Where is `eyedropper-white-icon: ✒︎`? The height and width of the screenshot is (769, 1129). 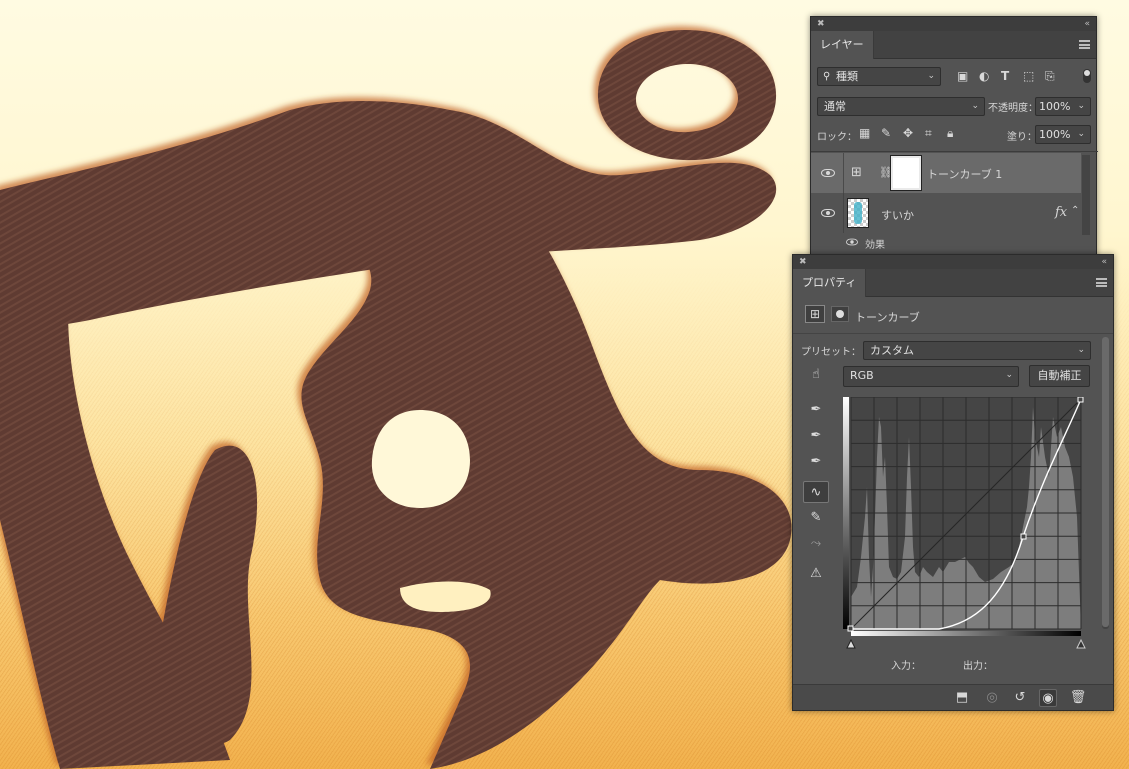
eyedropper-white-icon: ✒︎ is located at coordinates (816, 462).